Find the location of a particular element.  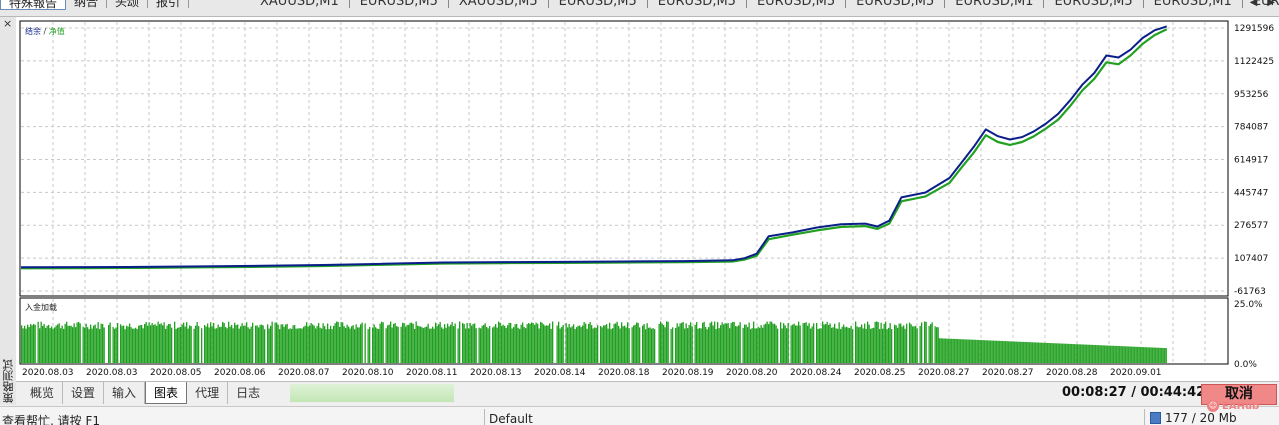

symbol-tab: XAUUSD,M5 is located at coordinates (499, 4).